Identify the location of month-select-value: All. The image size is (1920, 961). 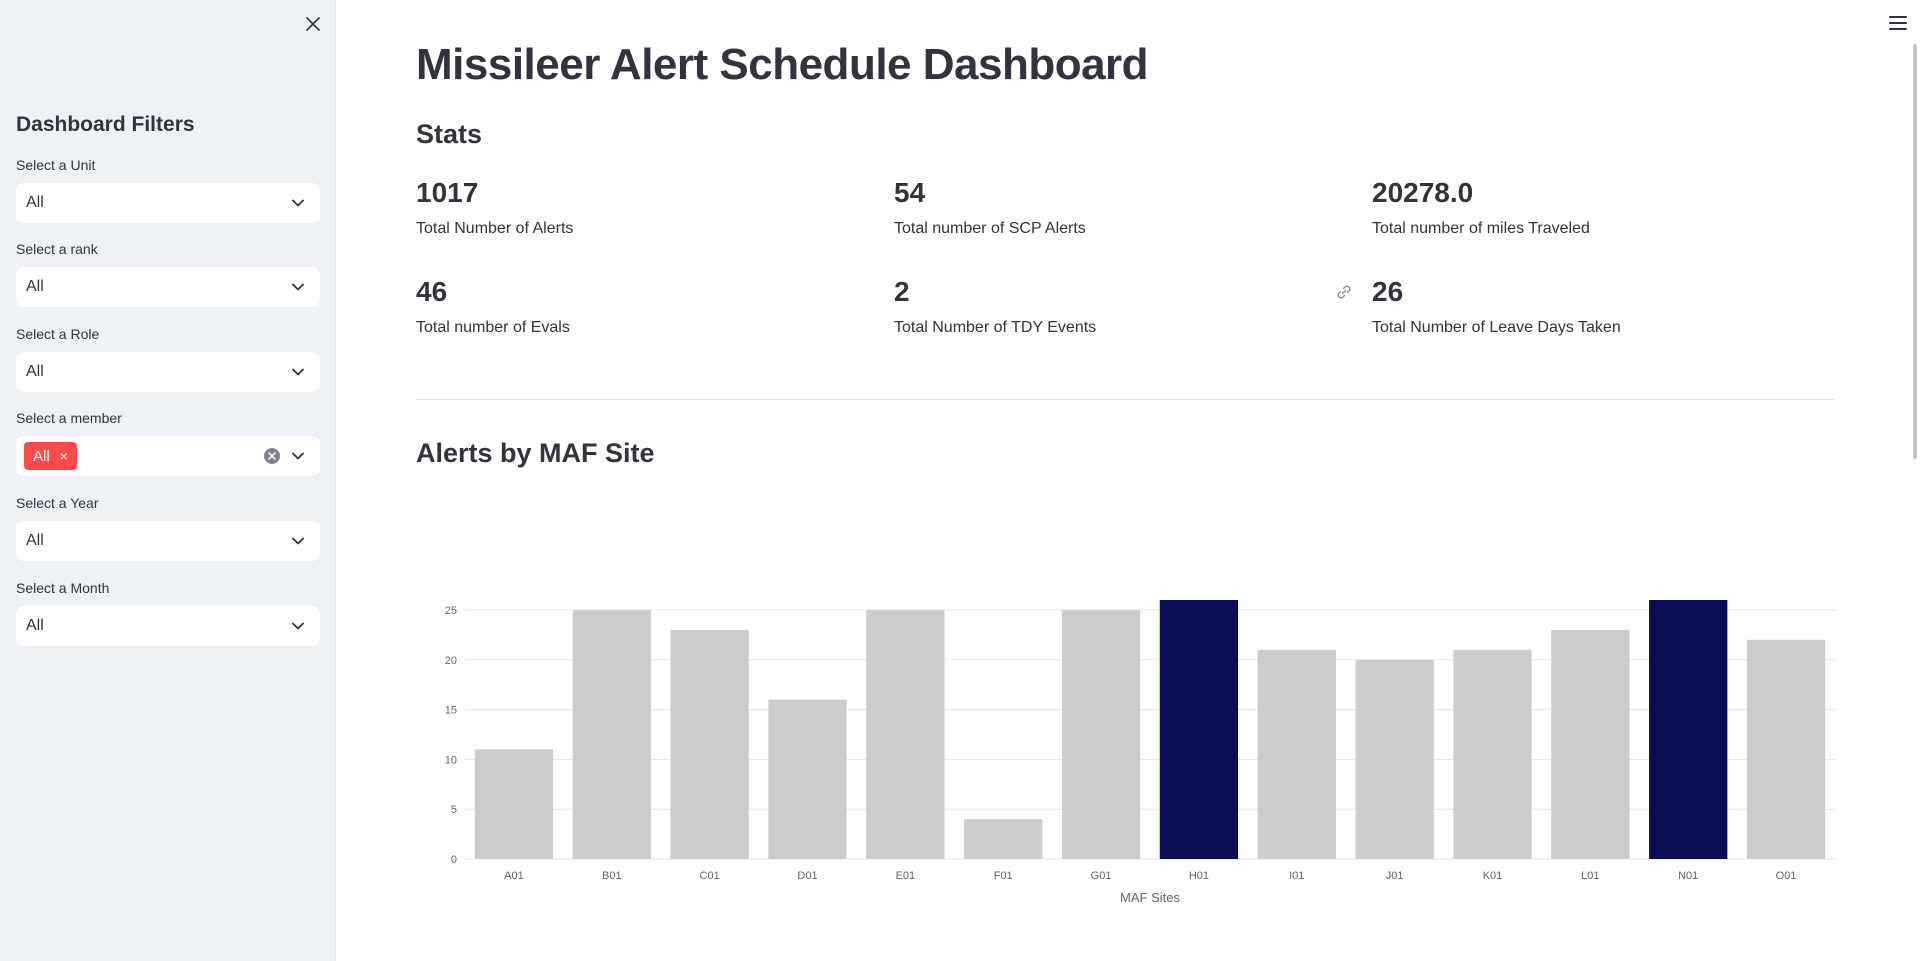
(35, 625).